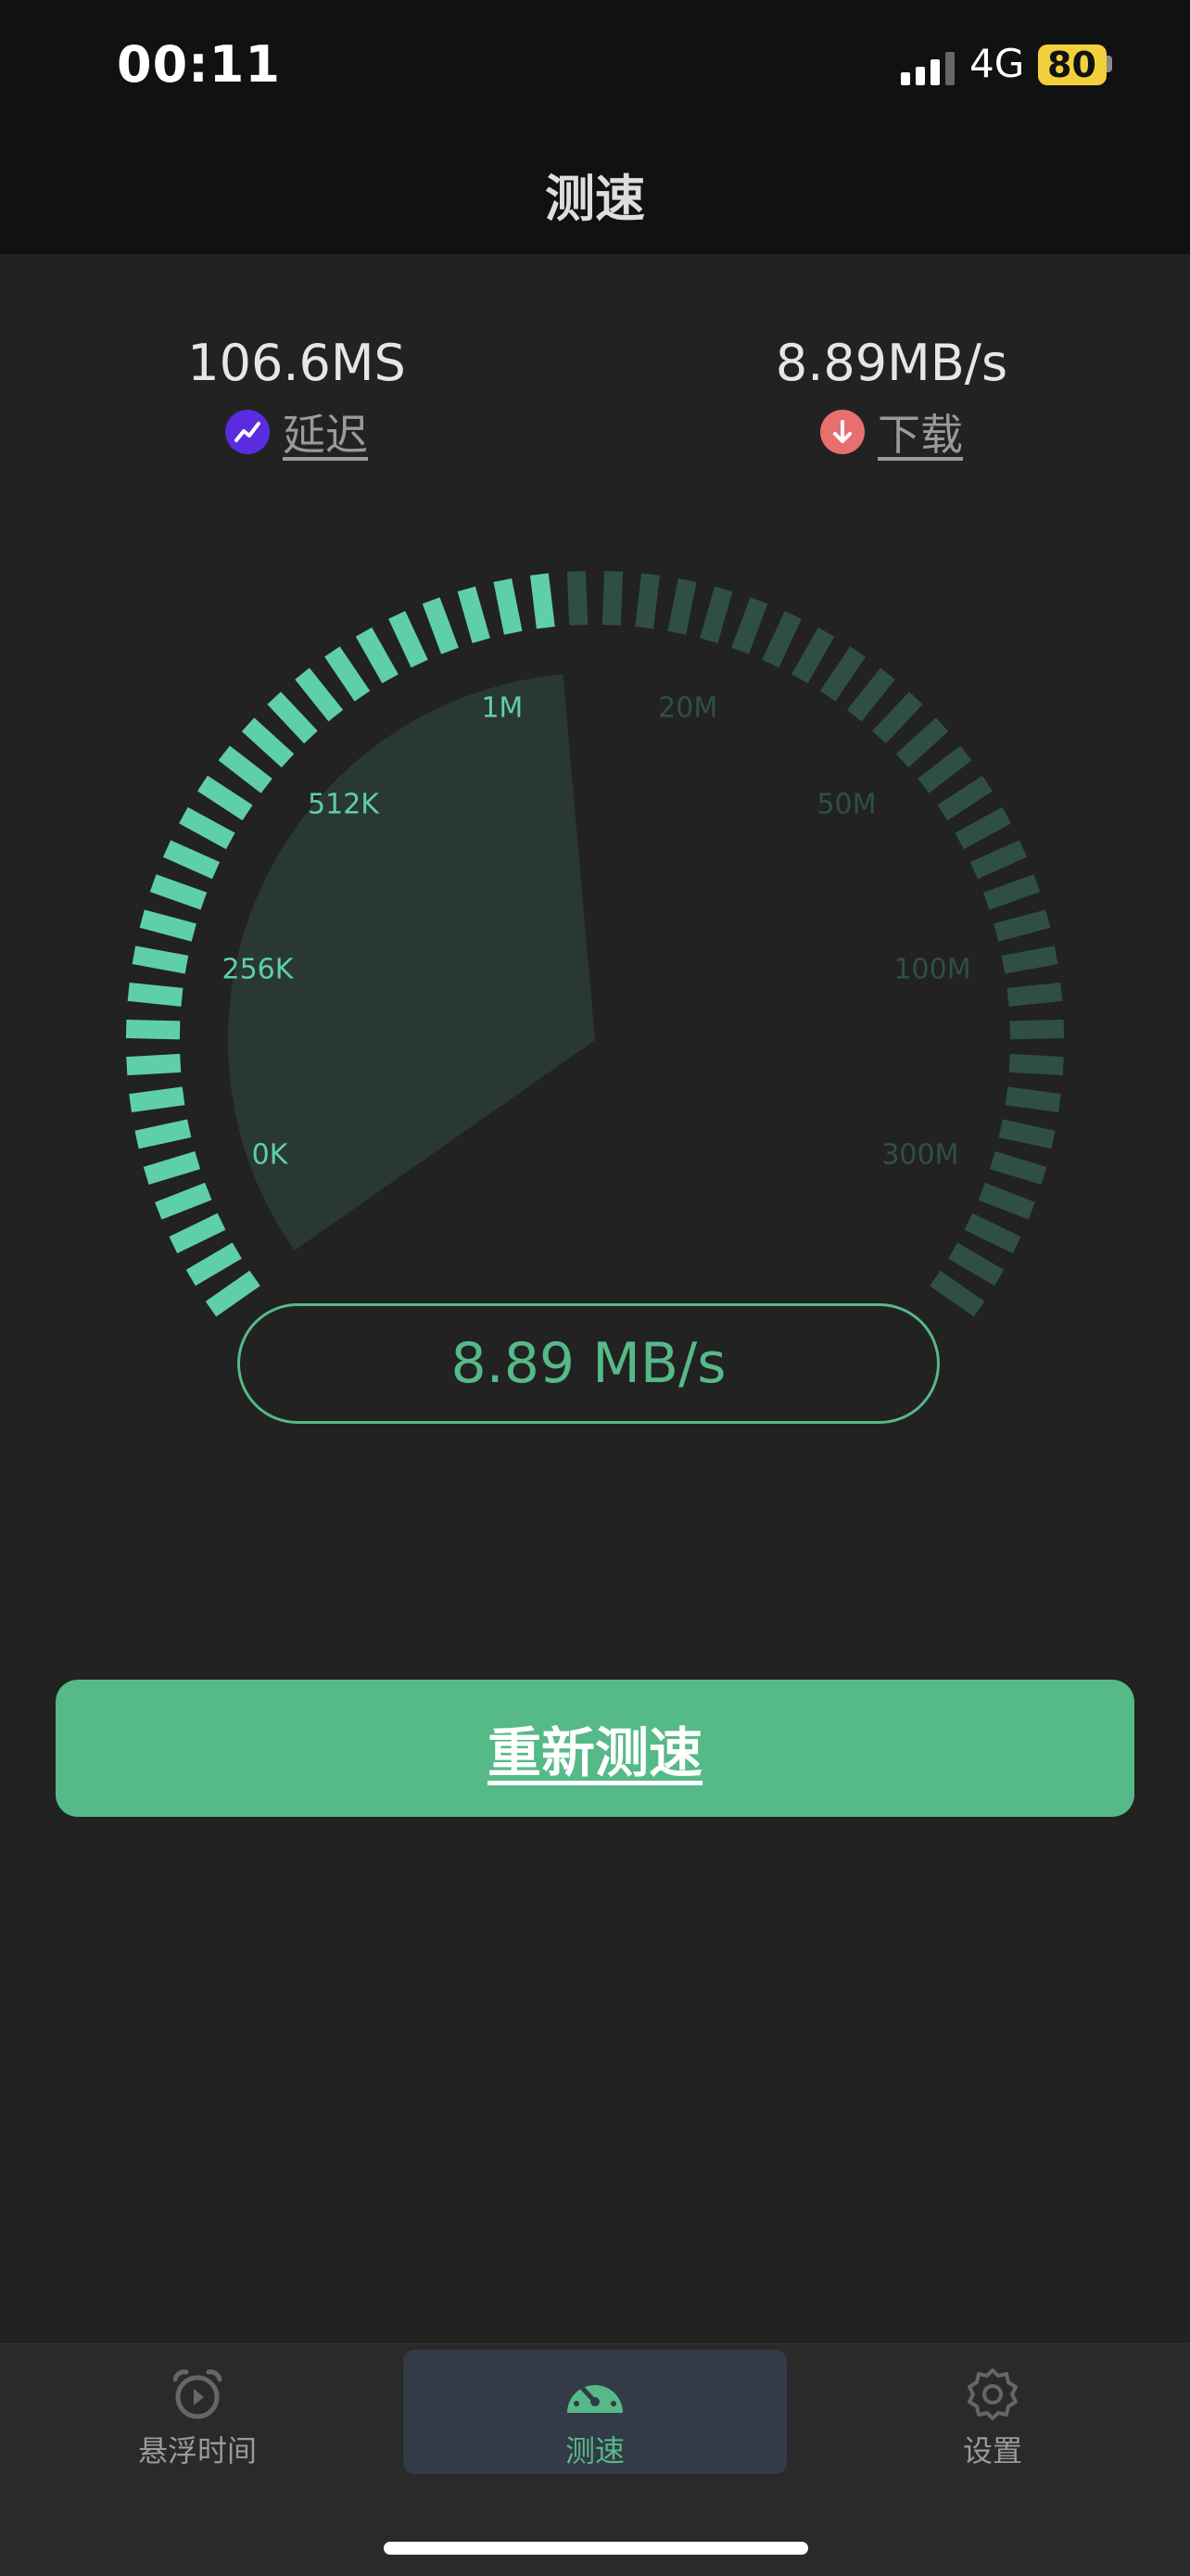 The height and width of the screenshot is (2576, 1190). Describe the element at coordinates (197, 2394) in the screenshot. I see `alarm-clock-icon` at that location.